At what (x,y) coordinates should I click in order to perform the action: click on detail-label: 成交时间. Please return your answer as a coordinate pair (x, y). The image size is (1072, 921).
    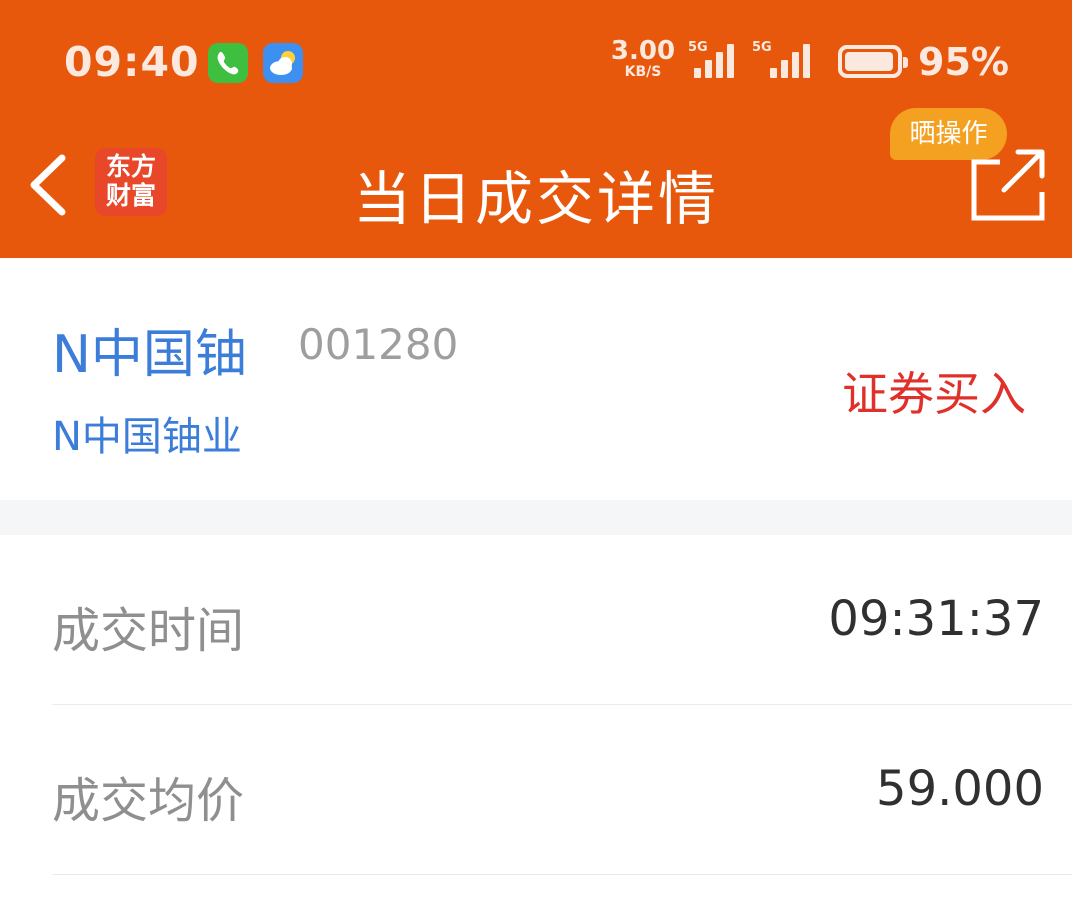
    Looking at the image, I should click on (148, 631).